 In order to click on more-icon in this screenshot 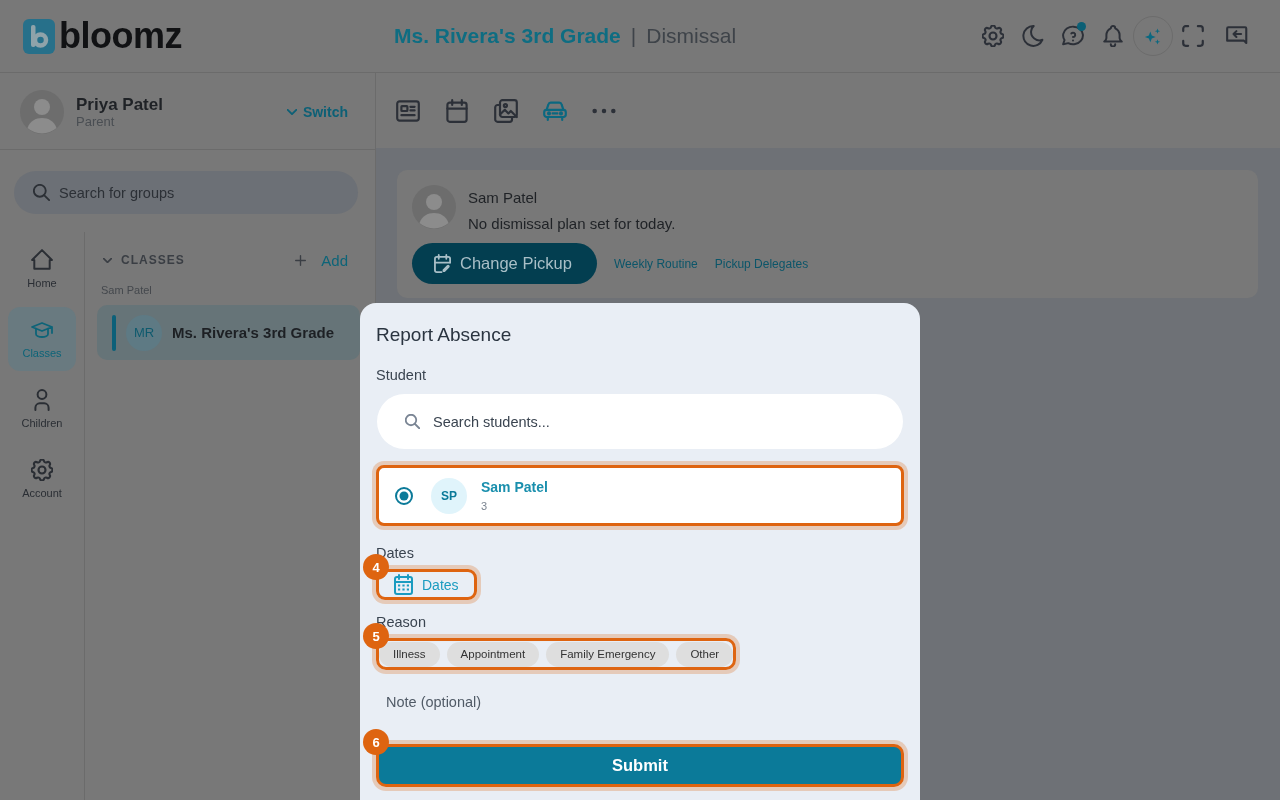, I will do `click(604, 110)`.